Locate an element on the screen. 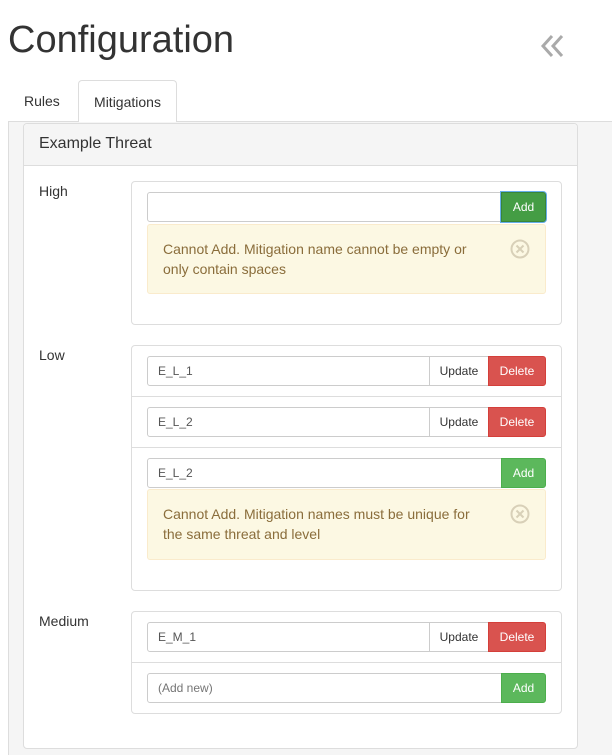 This screenshot has width=612, height=755. medium-new-mitigation-input is located at coordinates (324, 688).